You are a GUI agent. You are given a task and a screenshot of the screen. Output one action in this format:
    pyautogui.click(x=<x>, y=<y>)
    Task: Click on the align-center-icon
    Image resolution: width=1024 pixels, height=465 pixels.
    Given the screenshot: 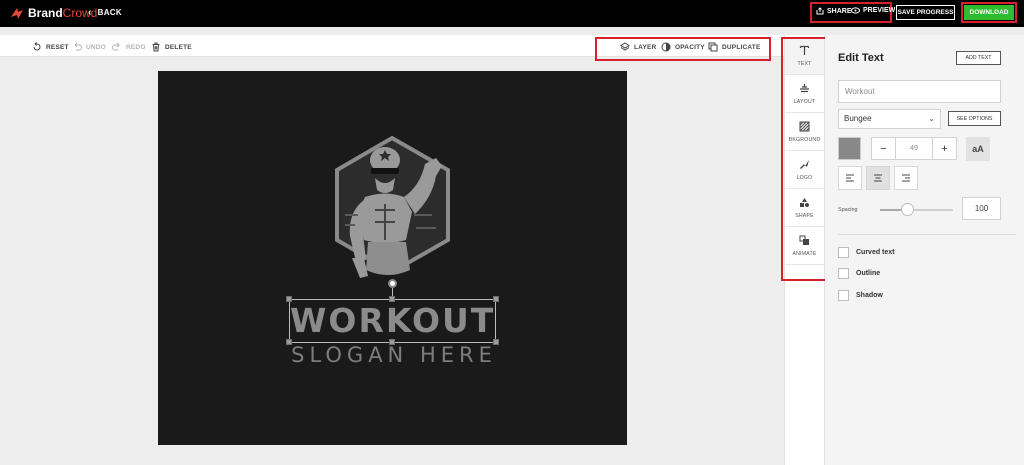 What is the action you would take?
    pyautogui.click(x=878, y=177)
    